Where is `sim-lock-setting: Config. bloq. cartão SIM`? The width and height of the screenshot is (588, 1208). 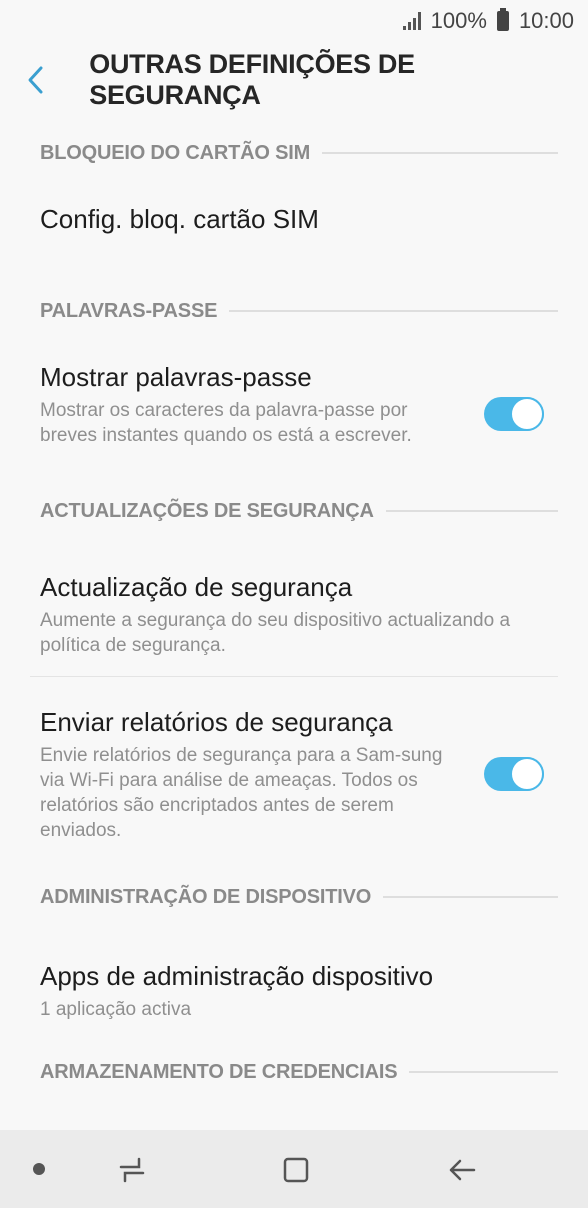 sim-lock-setting: Config. bloq. cartão SIM is located at coordinates (294, 232).